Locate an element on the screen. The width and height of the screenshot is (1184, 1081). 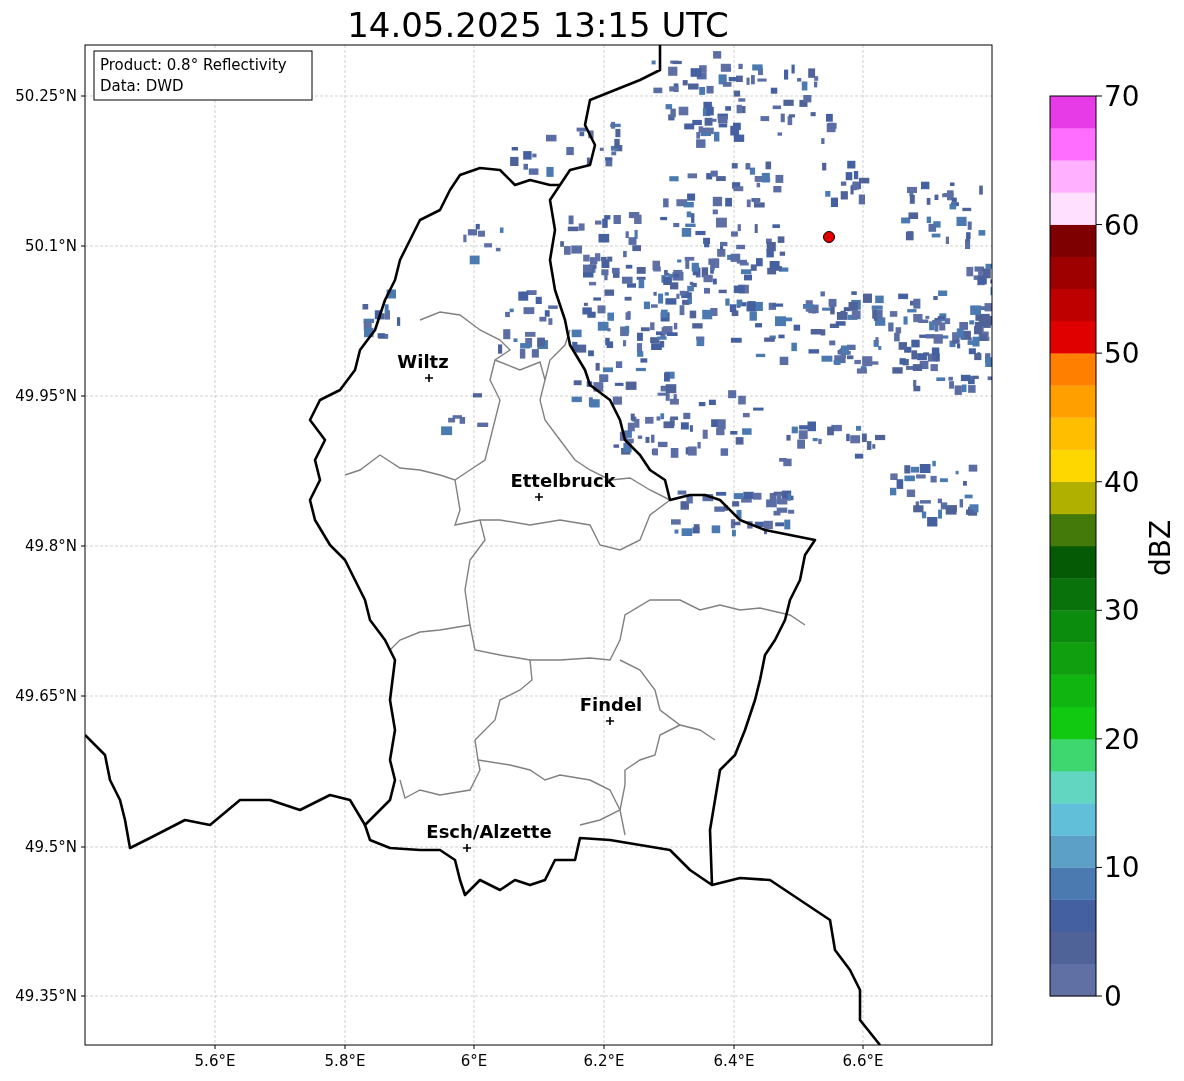
city-label: Esch/Alzette is located at coordinates (489, 831).